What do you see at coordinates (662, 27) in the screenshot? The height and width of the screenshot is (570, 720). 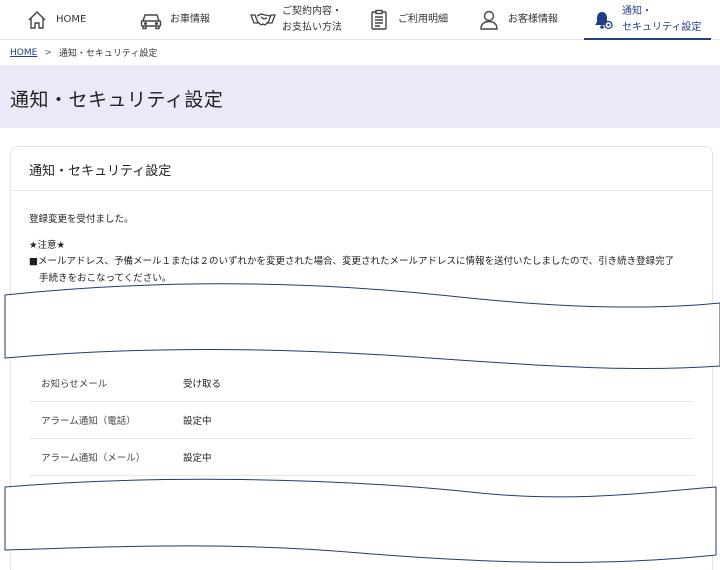 I see `nav-notify-label-2: セキュリティ設定` at bounding box center [662, 27].